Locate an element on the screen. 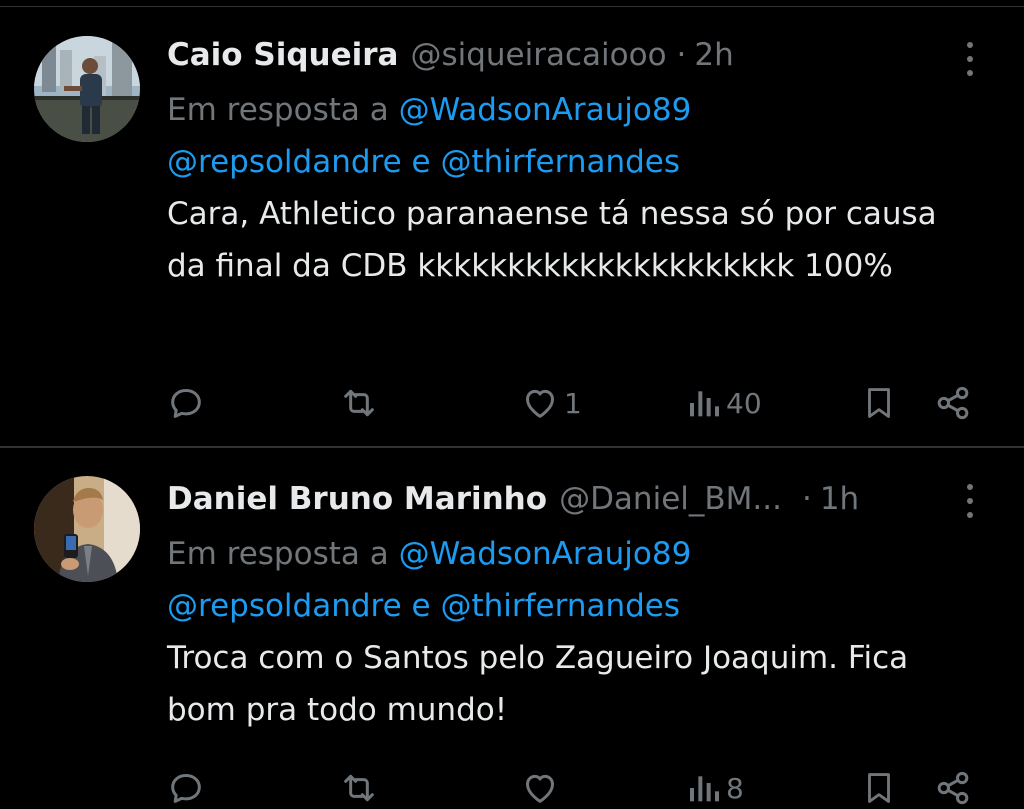 The image size is (1024, 809). views-button: 40 is located at coordinates (725, 403).